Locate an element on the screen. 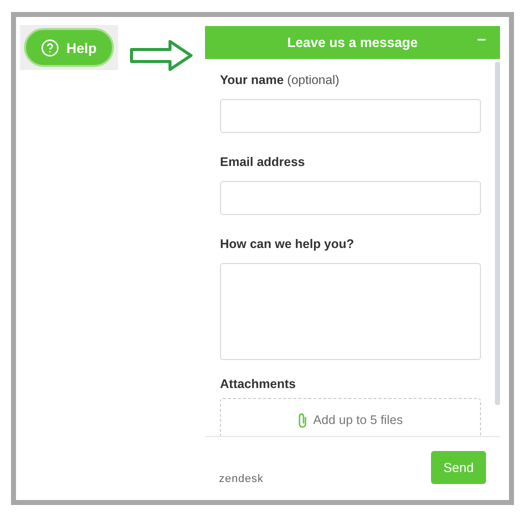 This screenshot has width=525, height=517. widget-title: Leave us a message is located at coordinates (352, 42).